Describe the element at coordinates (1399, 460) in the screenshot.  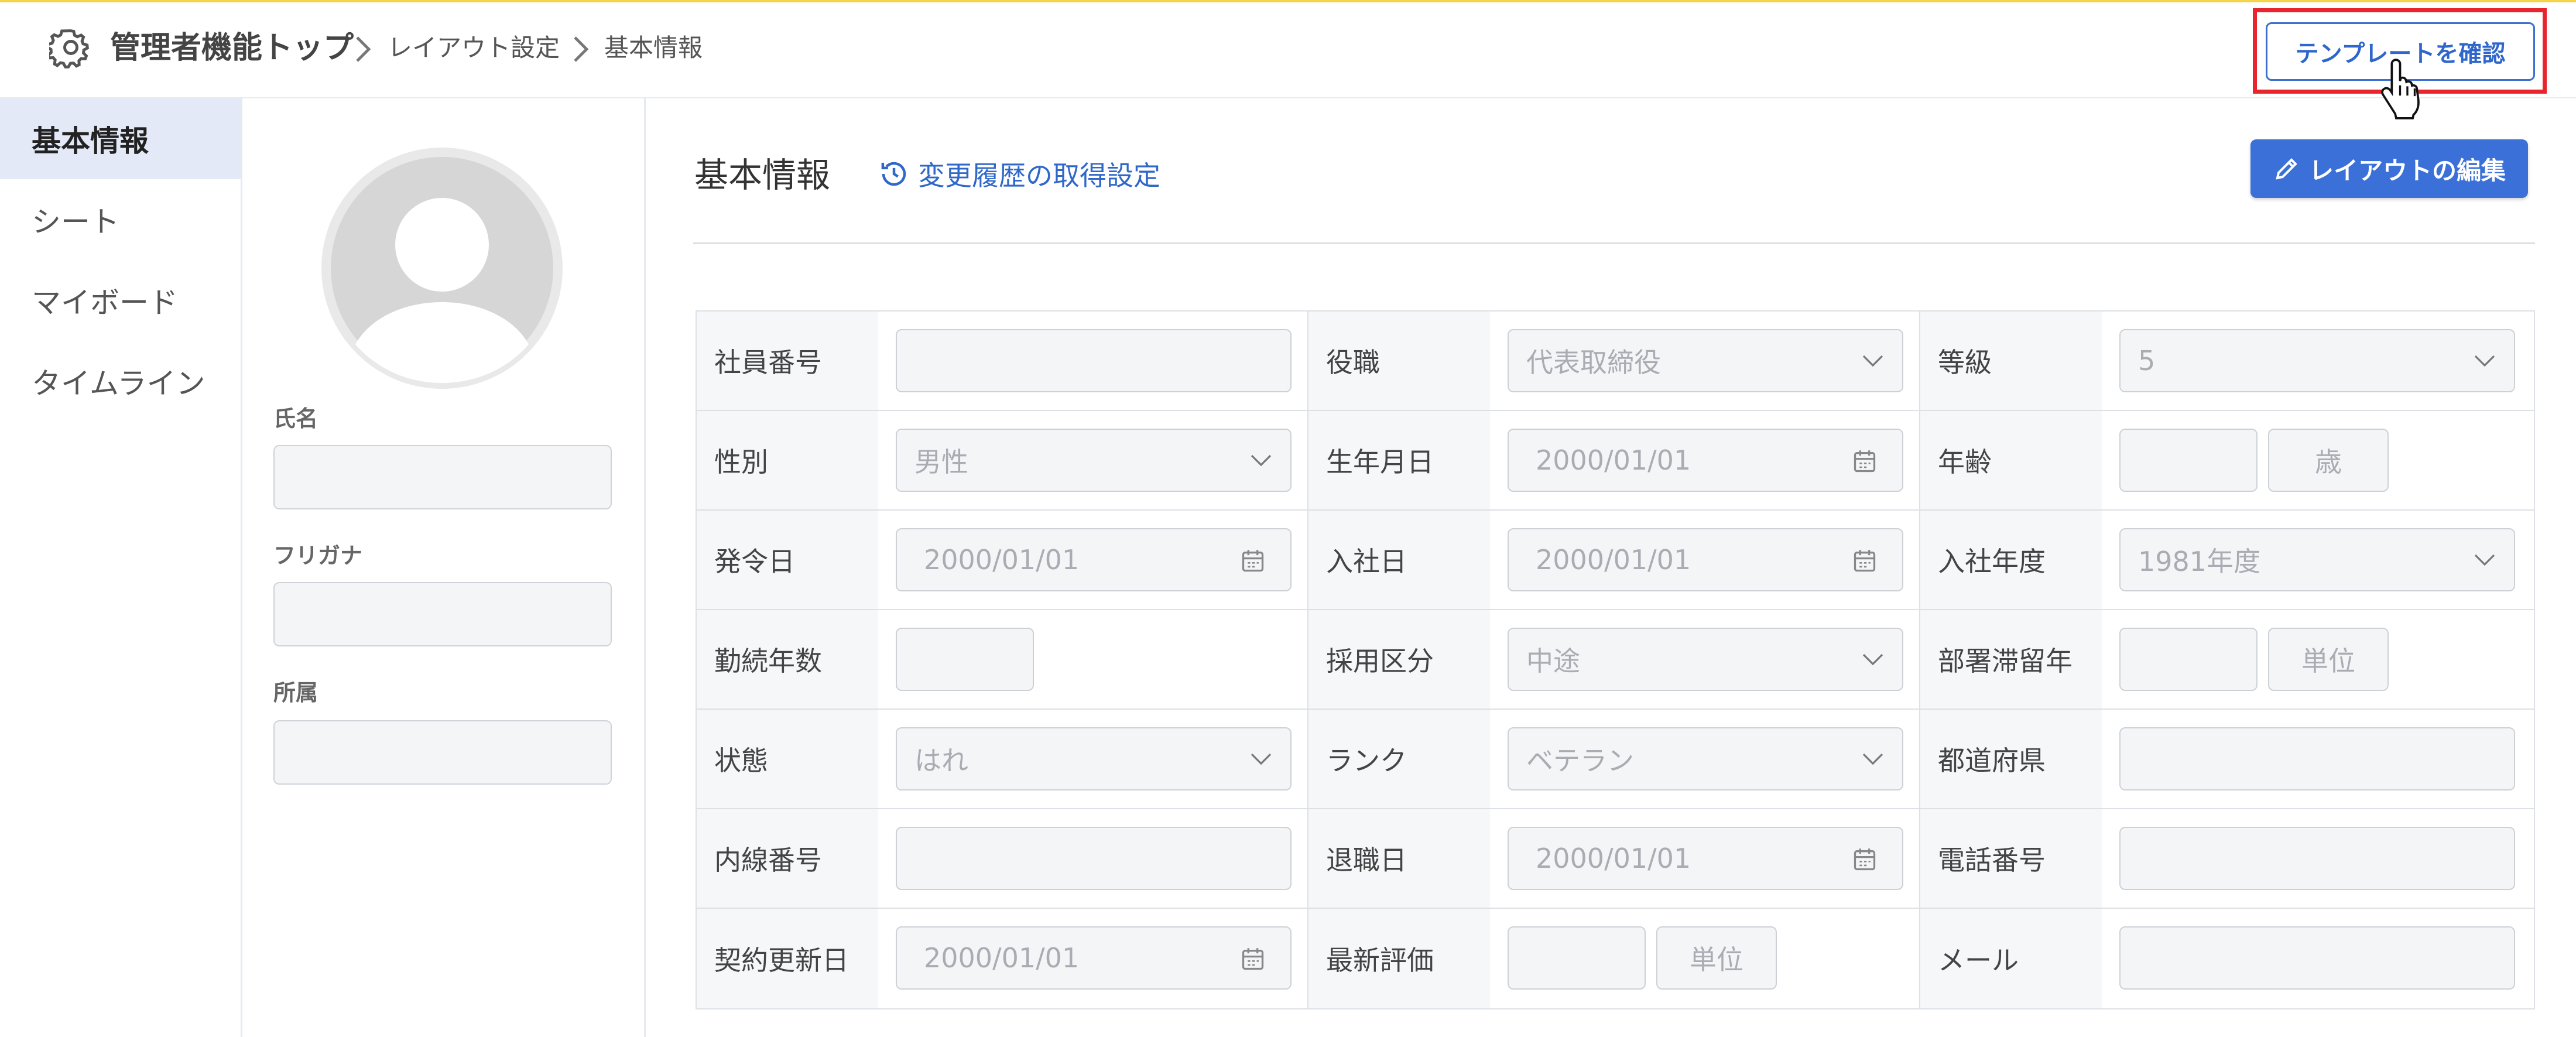
I see `field-label: 生年月日` at that location.